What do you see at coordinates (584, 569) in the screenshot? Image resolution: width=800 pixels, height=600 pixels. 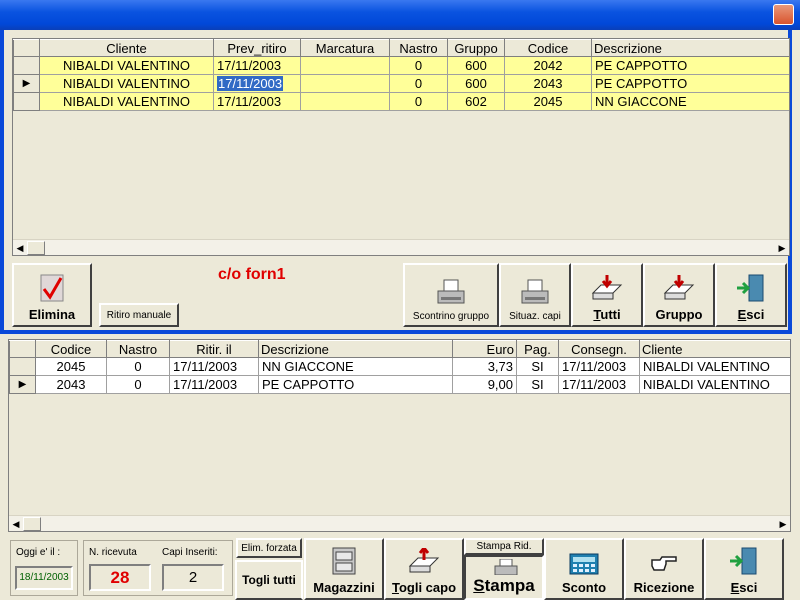 I see `sconto-button: Sconto` at bounding box center [584, 569].